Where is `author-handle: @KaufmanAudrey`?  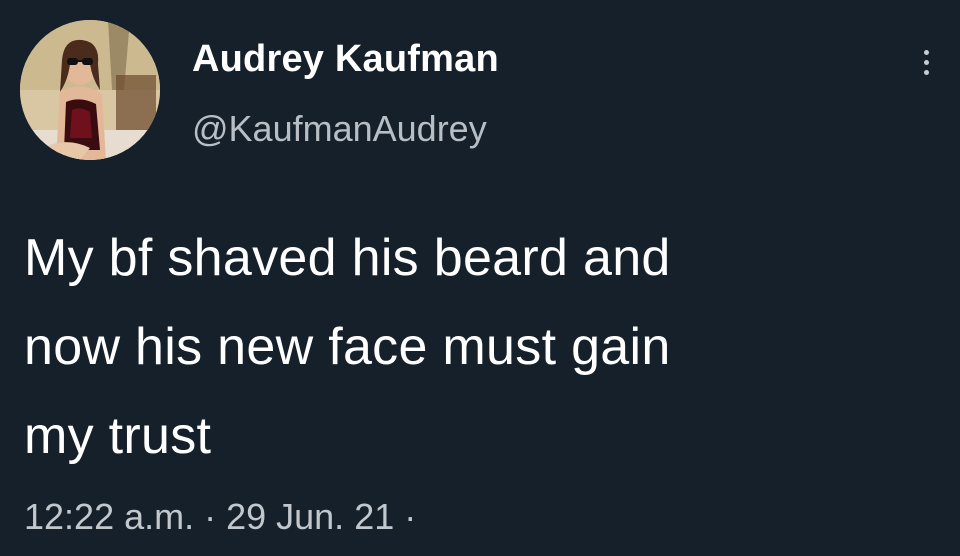
author-handle: @KaufmanAudrey is located at coordinates (339, 129).